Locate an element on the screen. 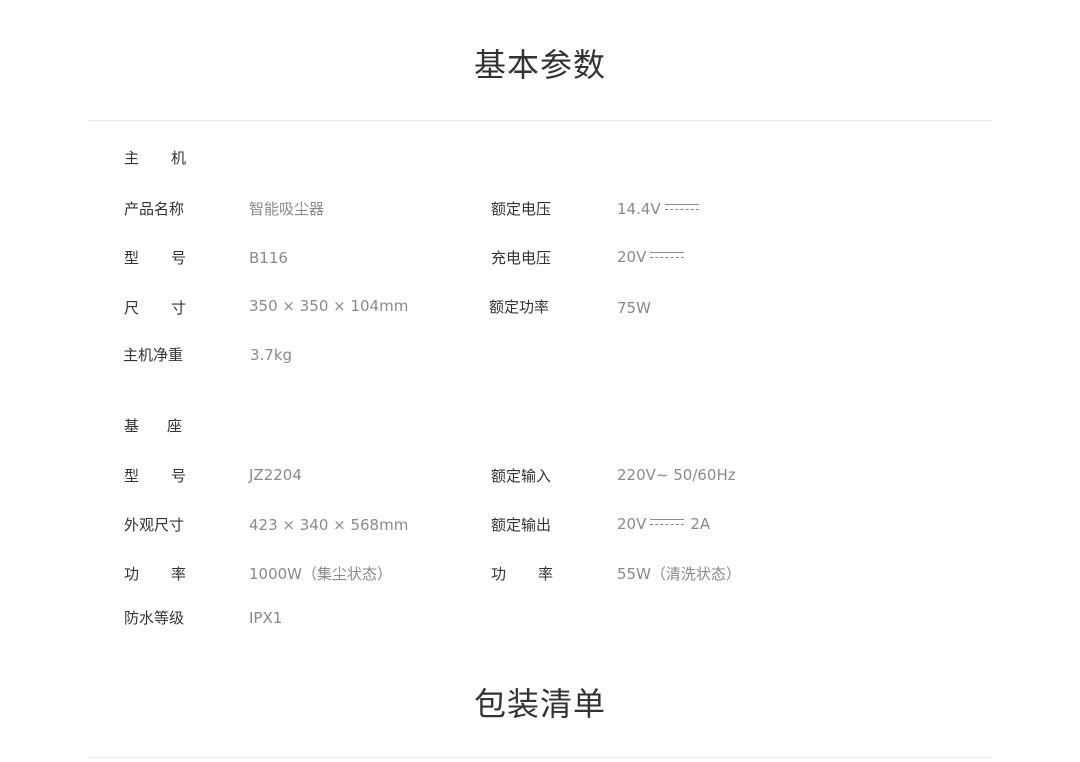  charge-voltage-label: 充电电压 is located at coordinates (521, 258).